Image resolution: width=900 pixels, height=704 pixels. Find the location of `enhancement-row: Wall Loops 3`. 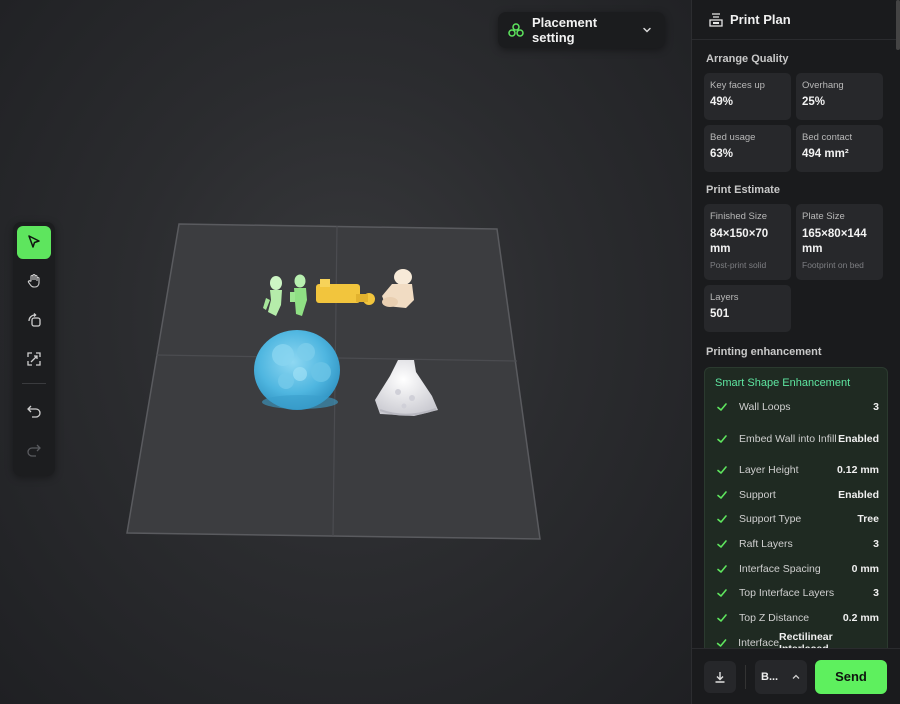

enhancement-row: Wall Loops 3 is located at coordinates (796, 407).